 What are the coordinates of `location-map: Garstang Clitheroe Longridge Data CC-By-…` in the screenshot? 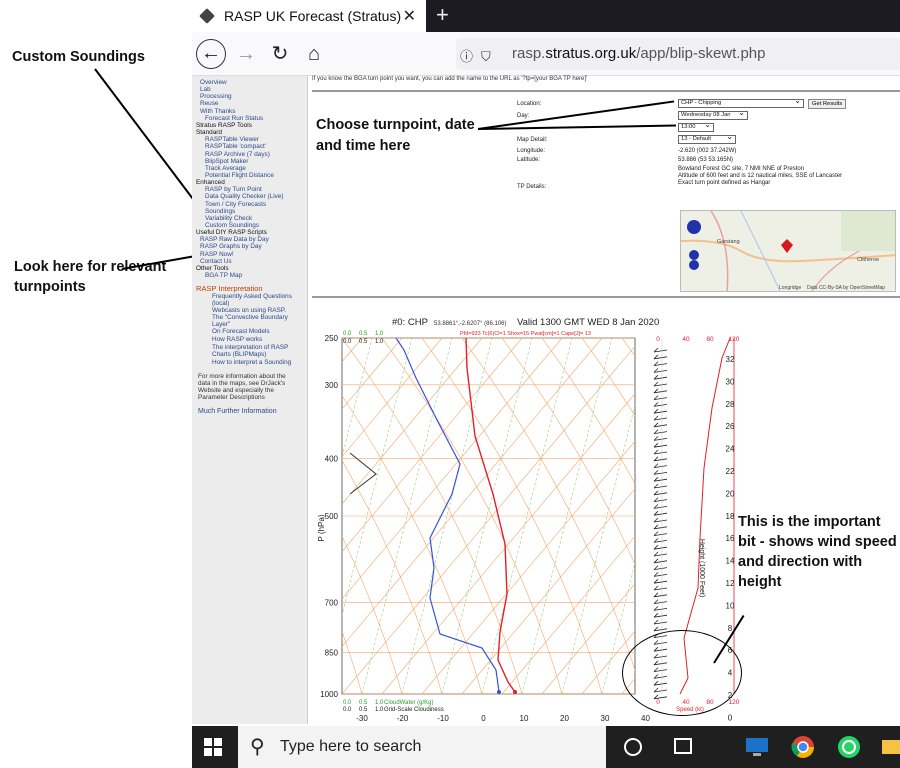 It's located at (788, 251).